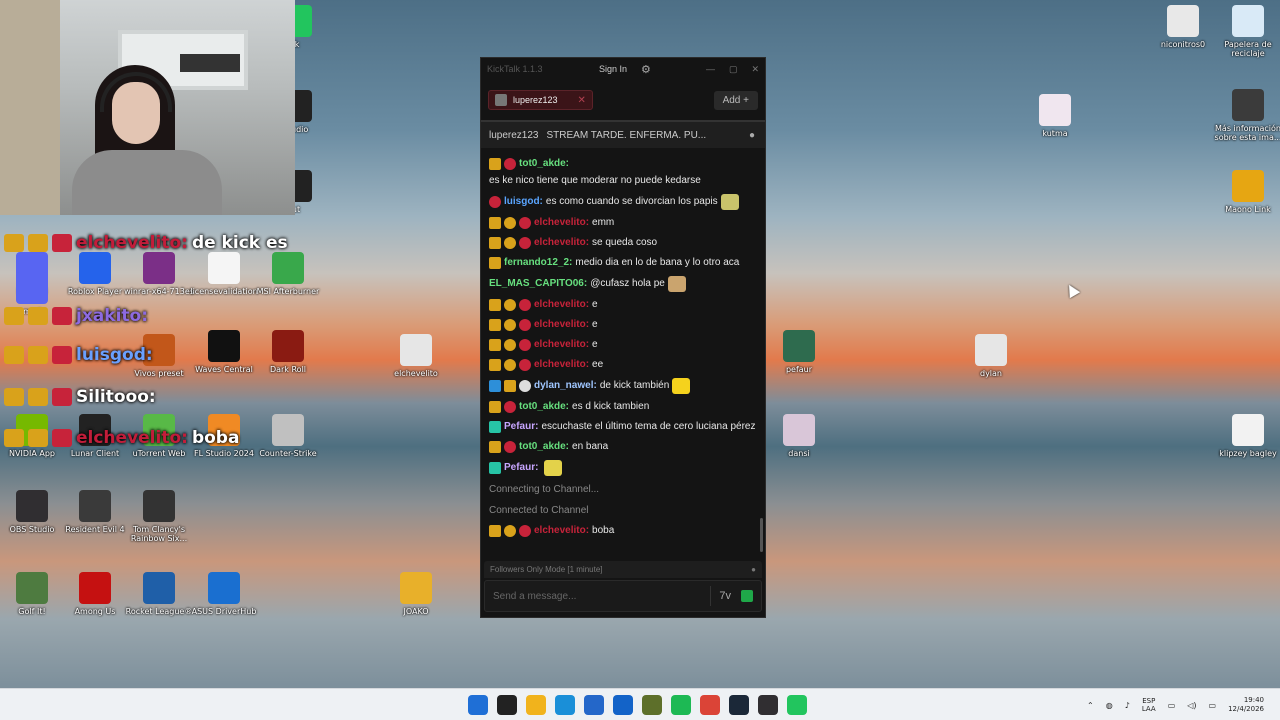 The image size is (1280, 720). What do you see at coordinates (623, 223) in the screenshot?
I see `chat-message: elchevelito: emm` at bounding box center [623, 223].